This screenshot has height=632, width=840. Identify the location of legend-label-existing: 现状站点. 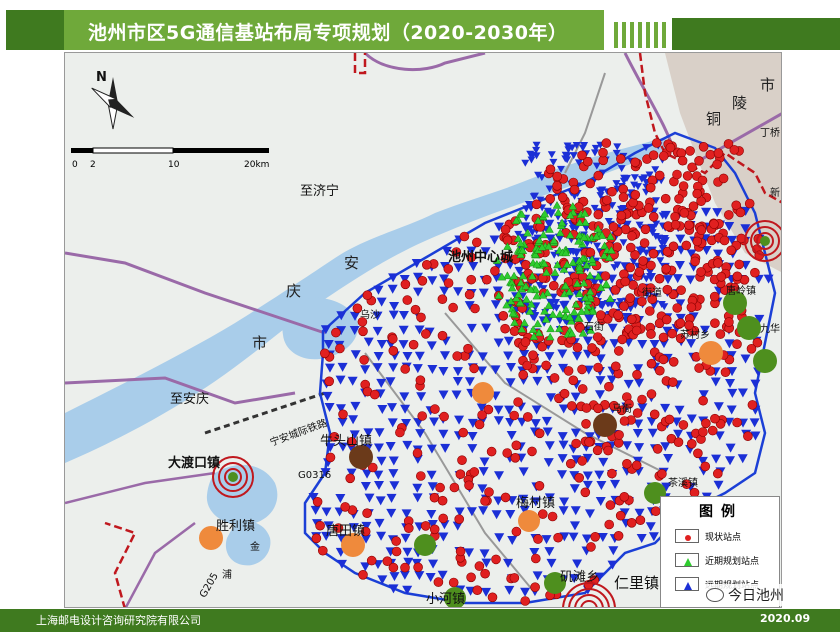
(723, 538).